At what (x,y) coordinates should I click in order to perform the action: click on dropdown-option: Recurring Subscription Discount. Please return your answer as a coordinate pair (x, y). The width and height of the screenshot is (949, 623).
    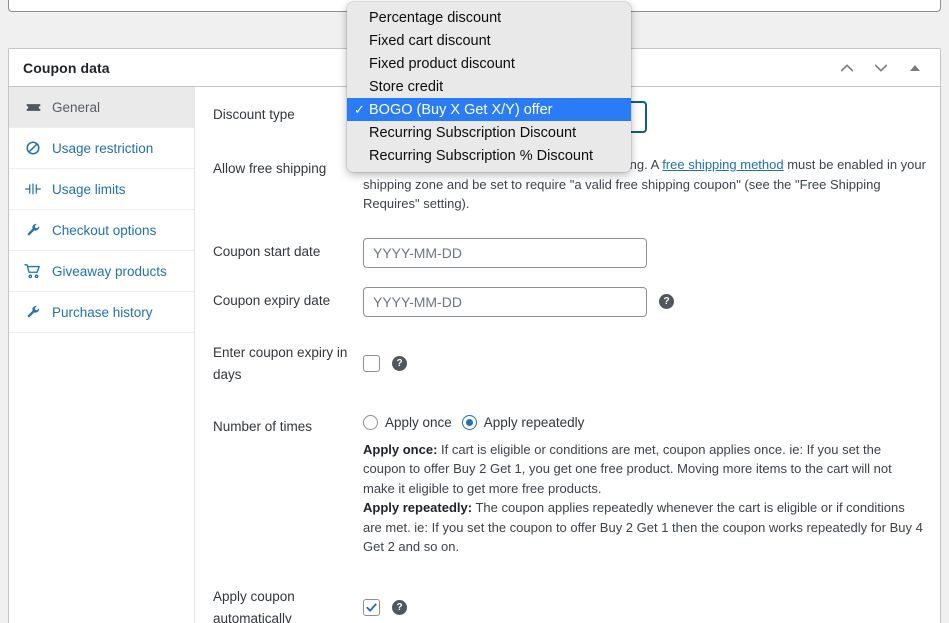
    Looking at the image, I should click on (489, 132).